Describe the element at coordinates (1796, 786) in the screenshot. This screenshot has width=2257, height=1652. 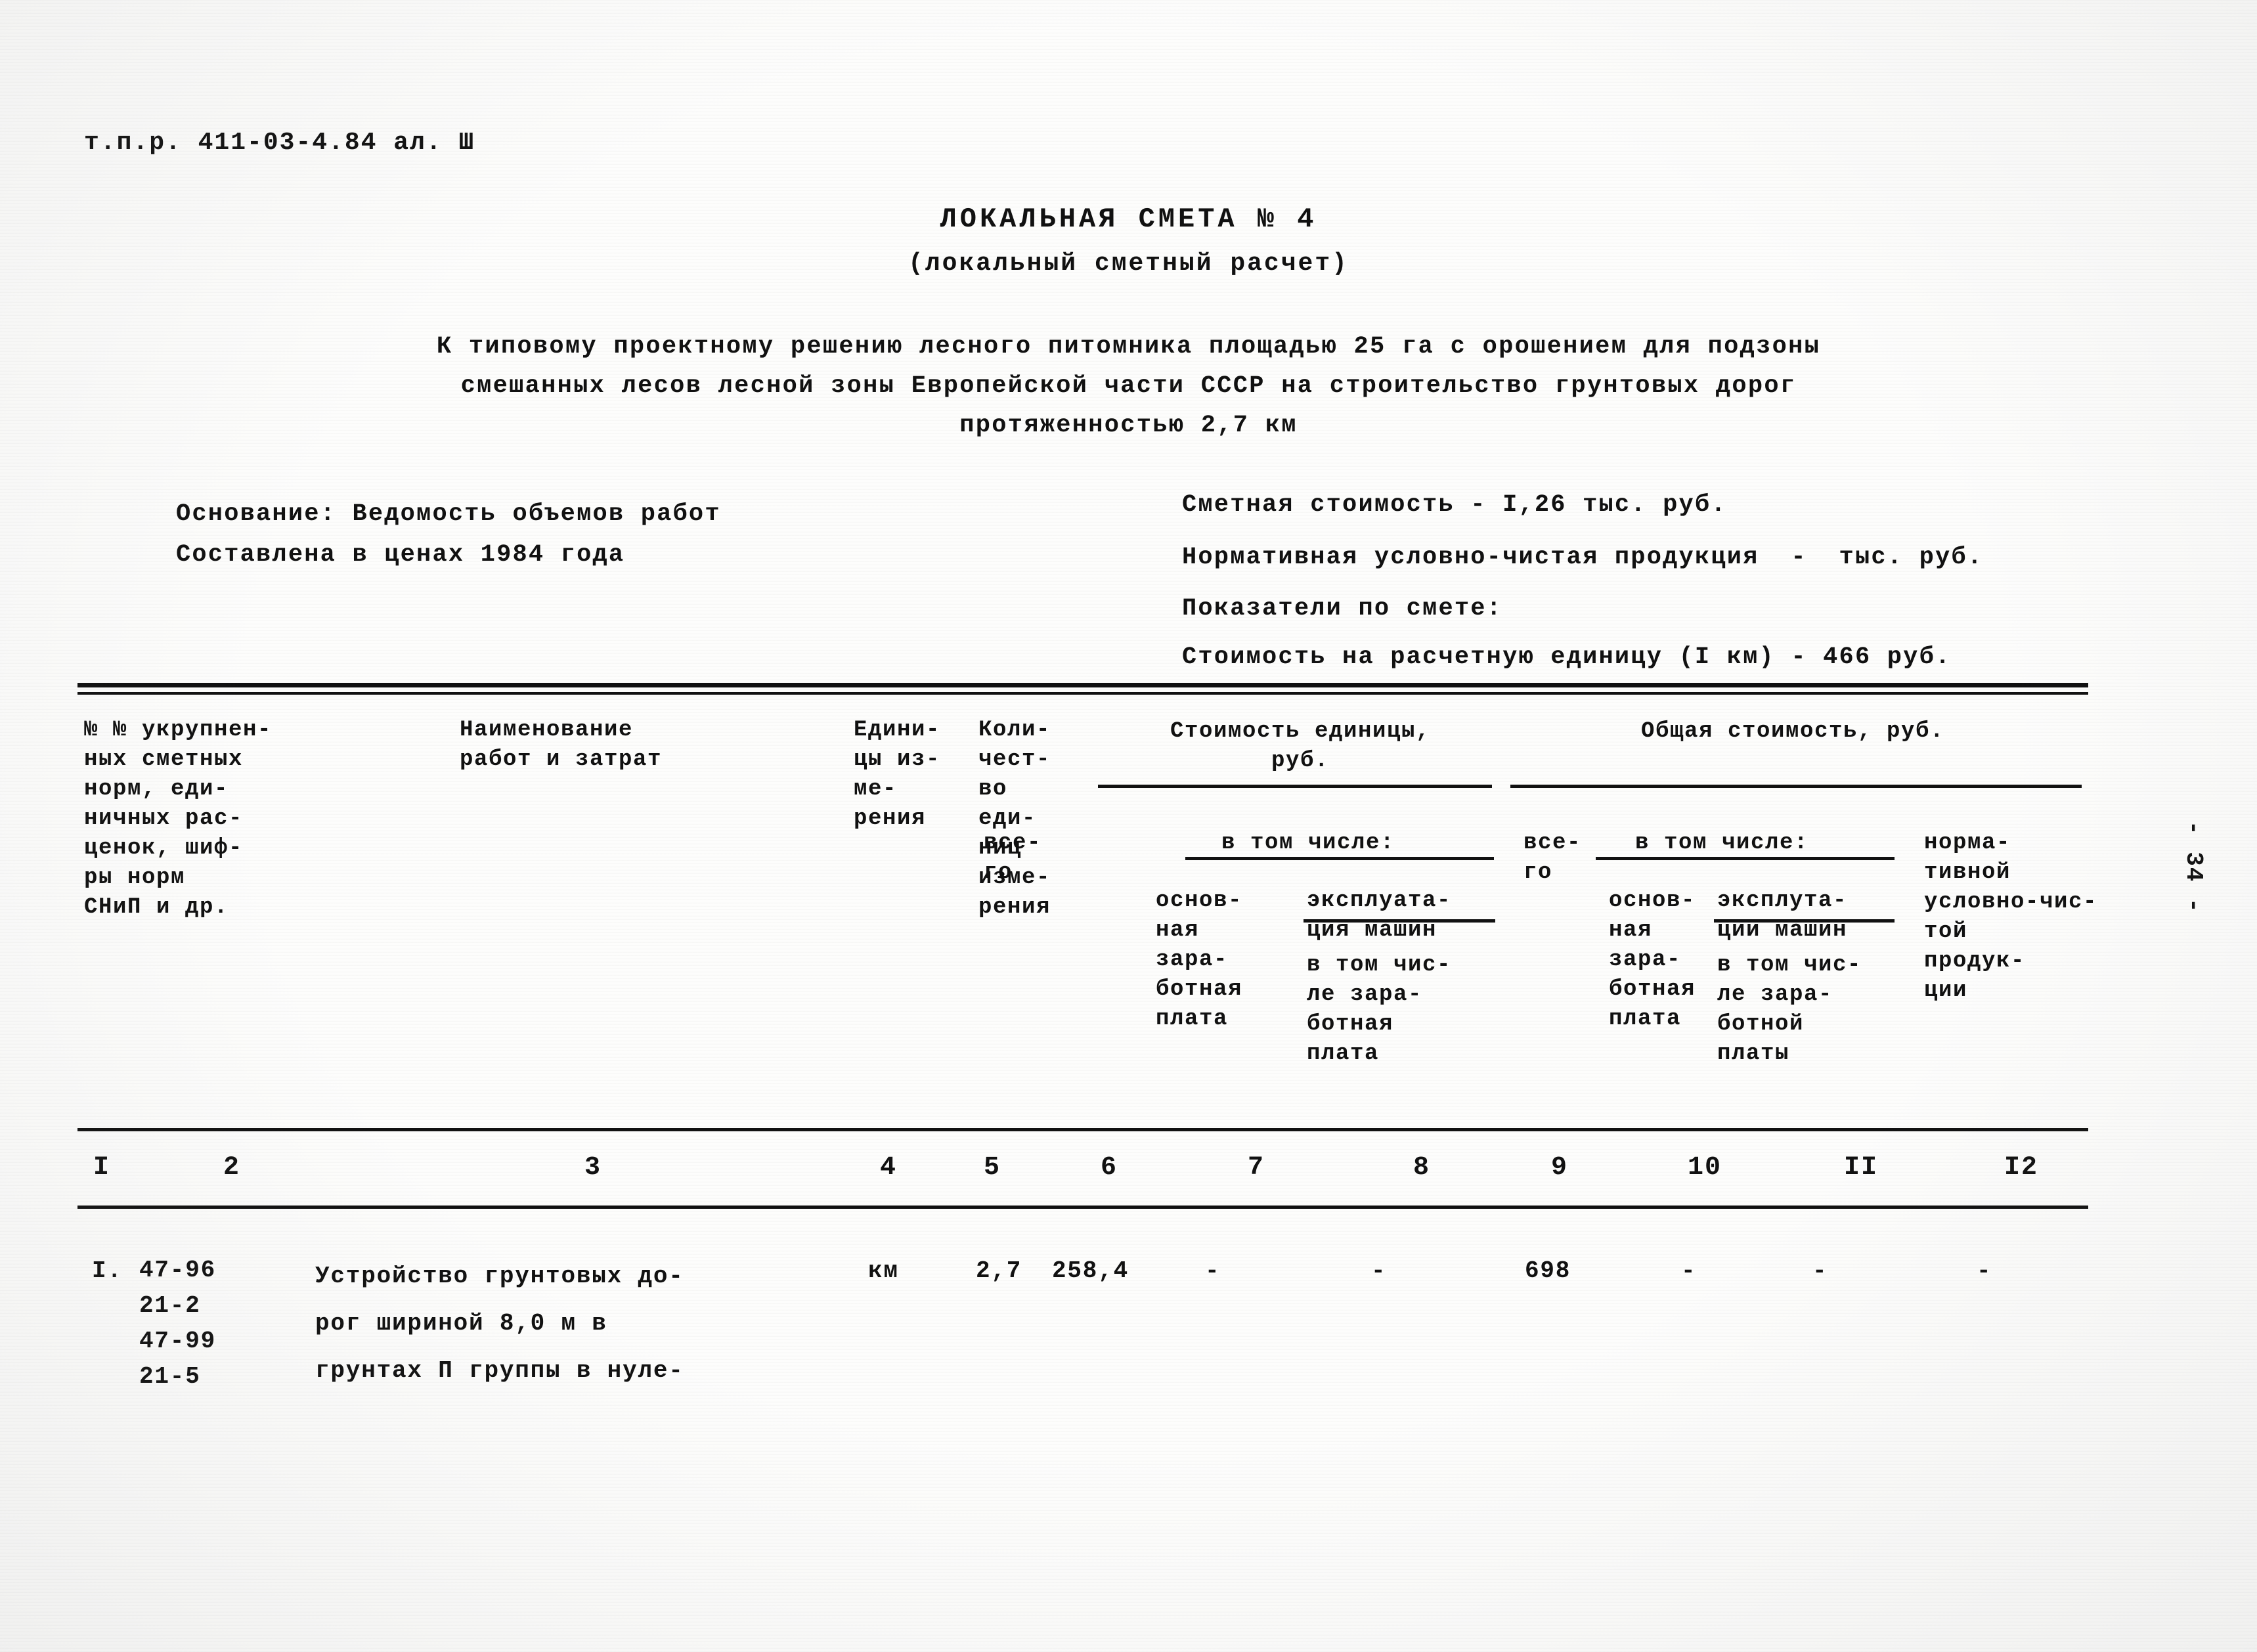
I see `total-cost-group-underline` at that location.